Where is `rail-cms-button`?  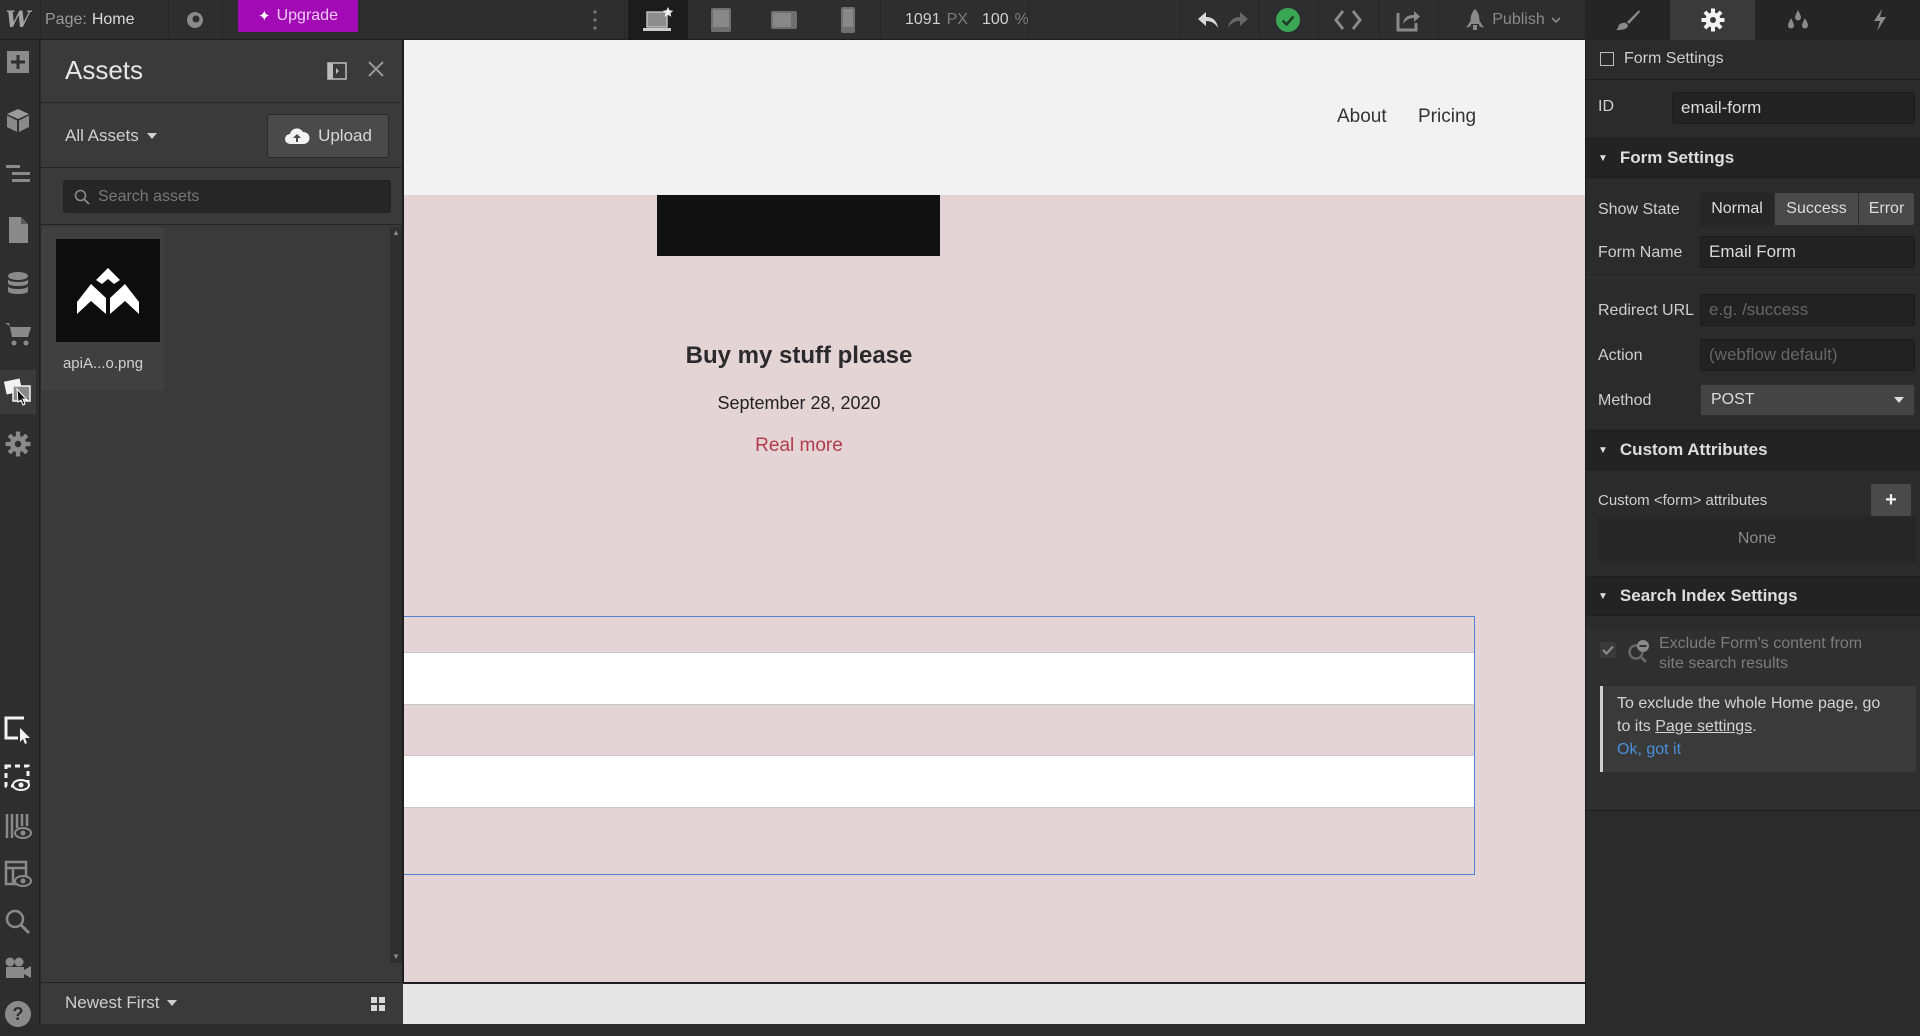
rail-cms-button is located at coordinates (18, 284).